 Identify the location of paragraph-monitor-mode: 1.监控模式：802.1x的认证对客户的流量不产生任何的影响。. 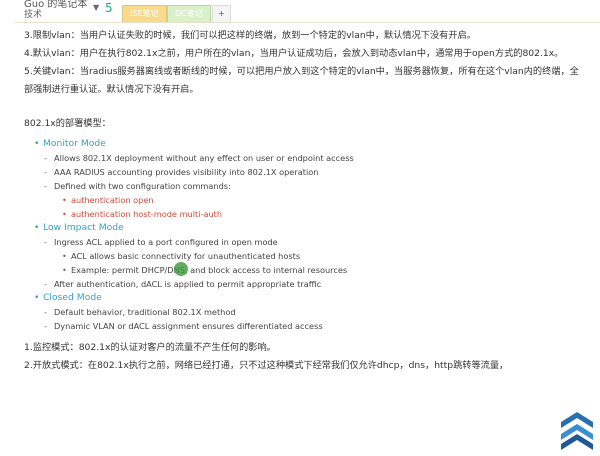
(150, 347).